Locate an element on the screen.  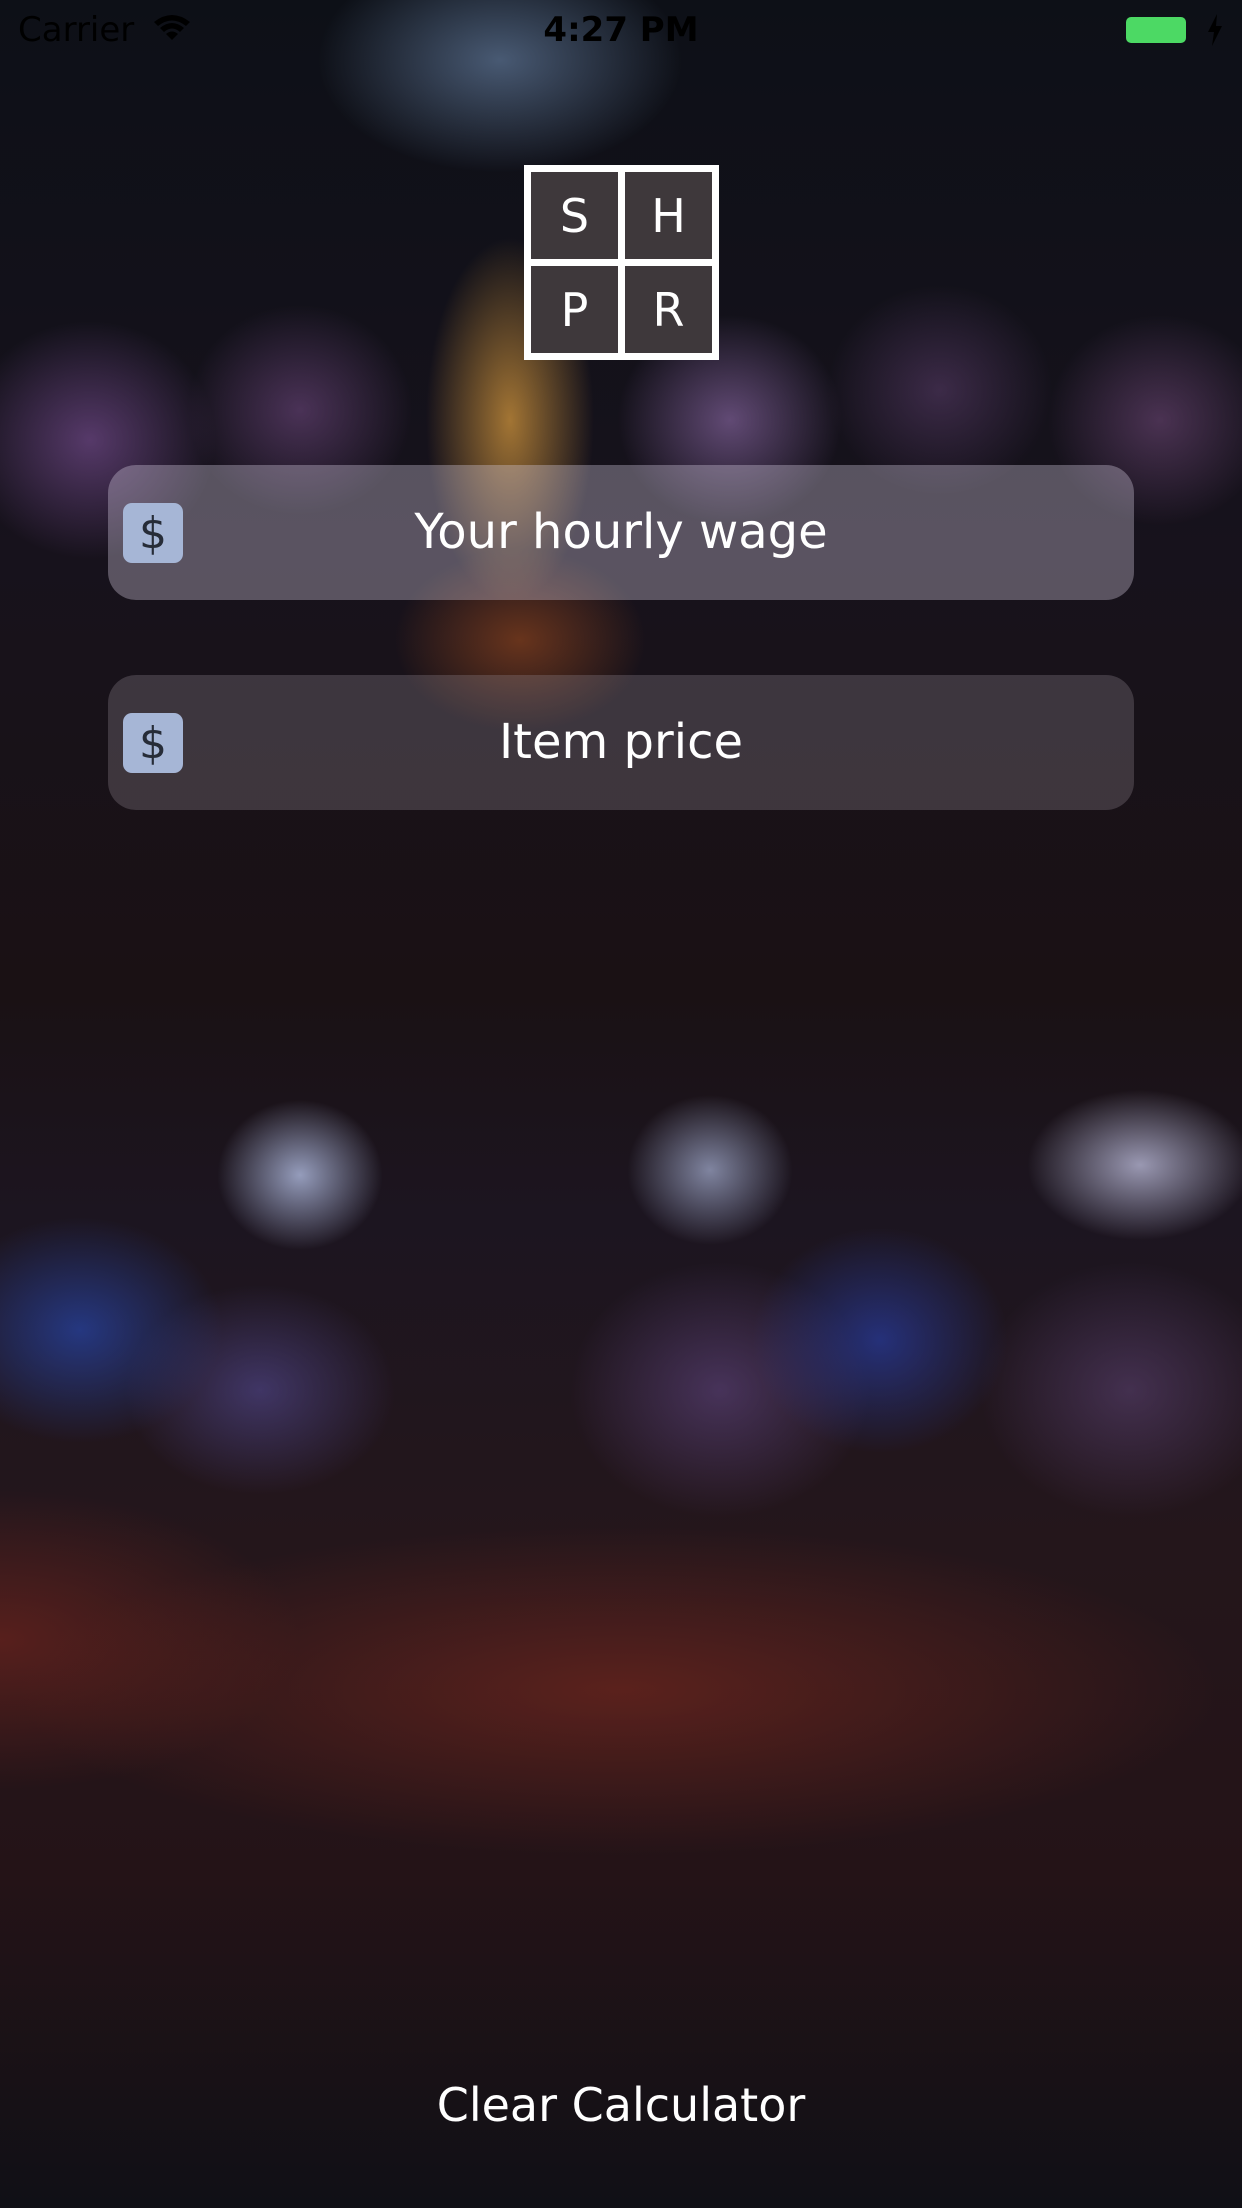
item-price-input: $ Item price is located at coordinates (621, 742).